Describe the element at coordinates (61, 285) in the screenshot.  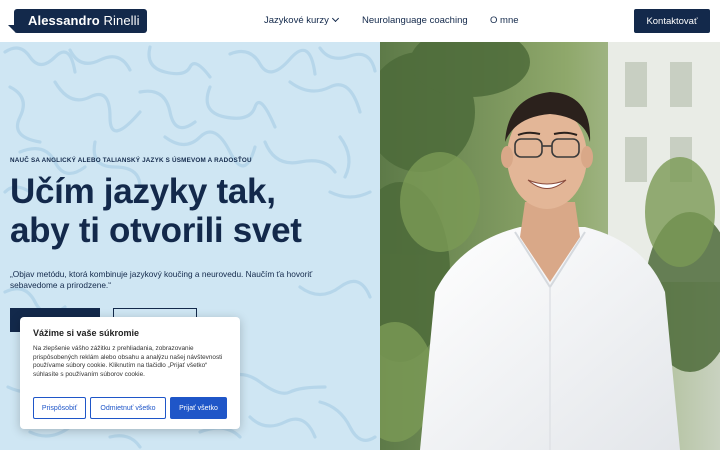
I see `hero-quote-line2: sebavedome a prirodzene.“` at that location.